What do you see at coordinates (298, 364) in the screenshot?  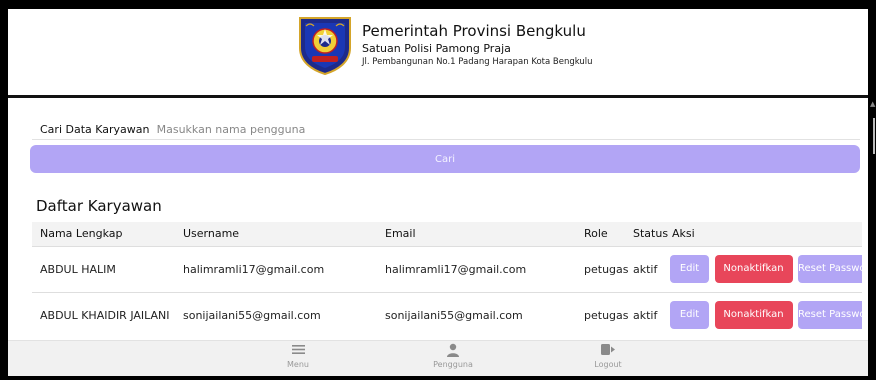 I see `nav-label-menu: Menu` at bounding box center [298, 364].